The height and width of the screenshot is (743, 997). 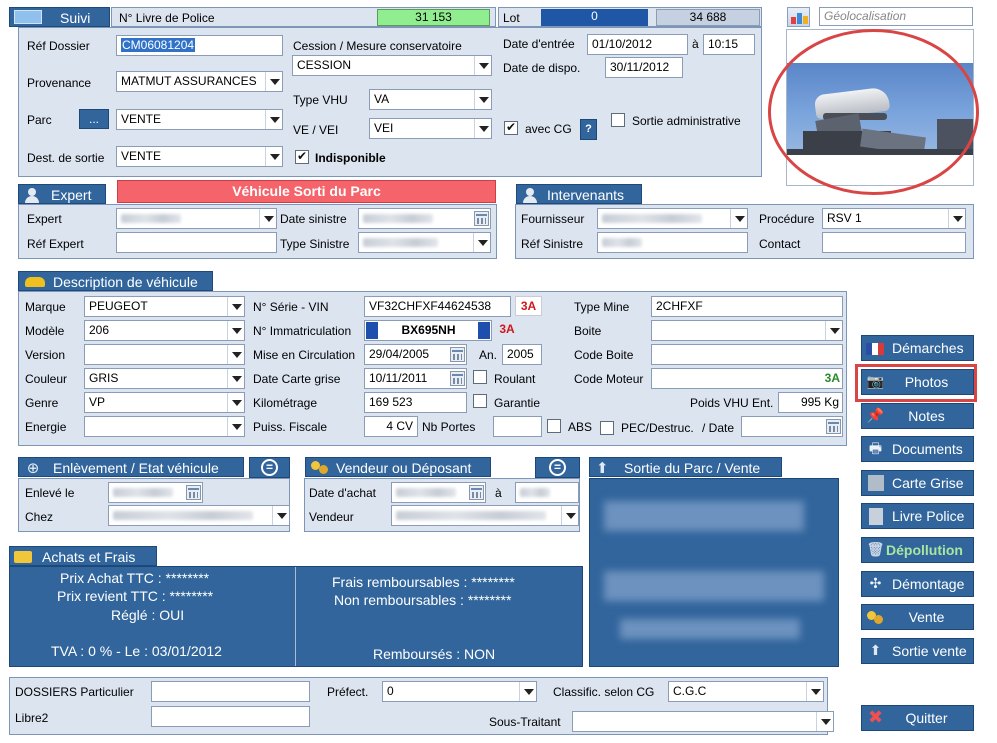 I want to click on provenance-select: MATMUT ASSURANCES, so click(x=199, y=81).